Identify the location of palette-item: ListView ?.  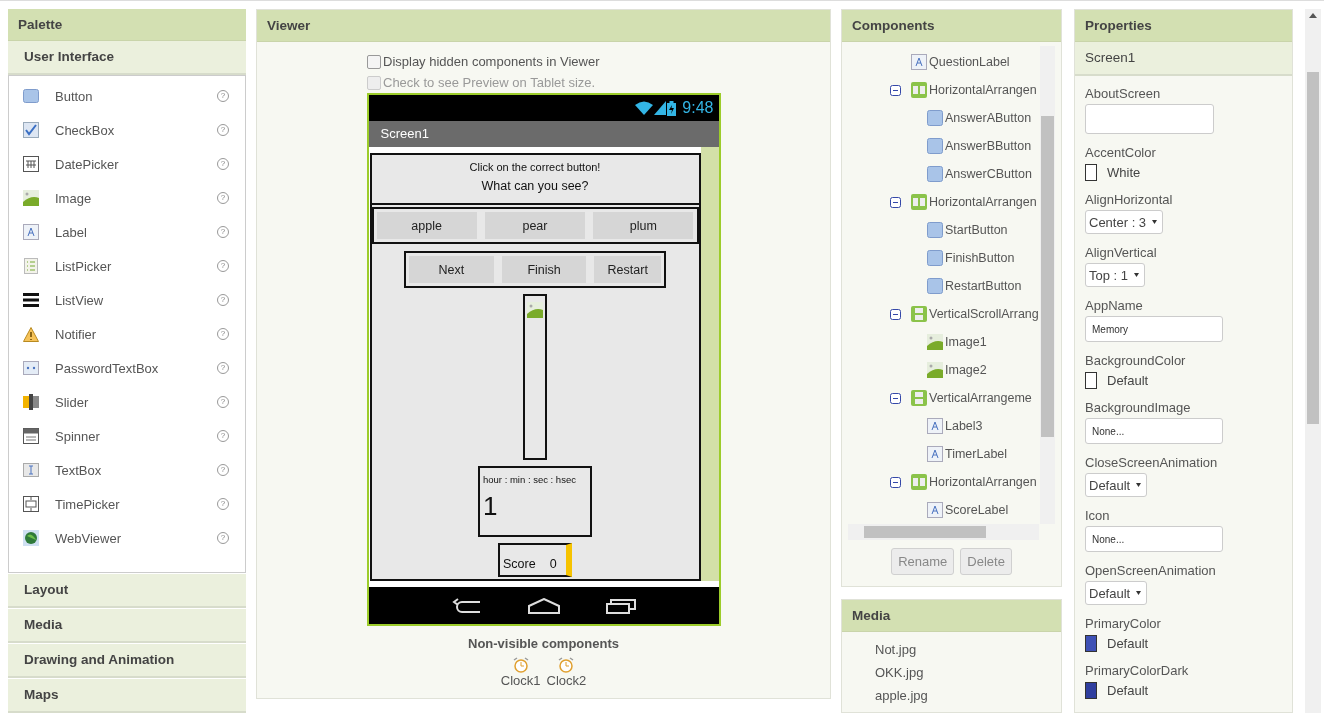
(127, 300).